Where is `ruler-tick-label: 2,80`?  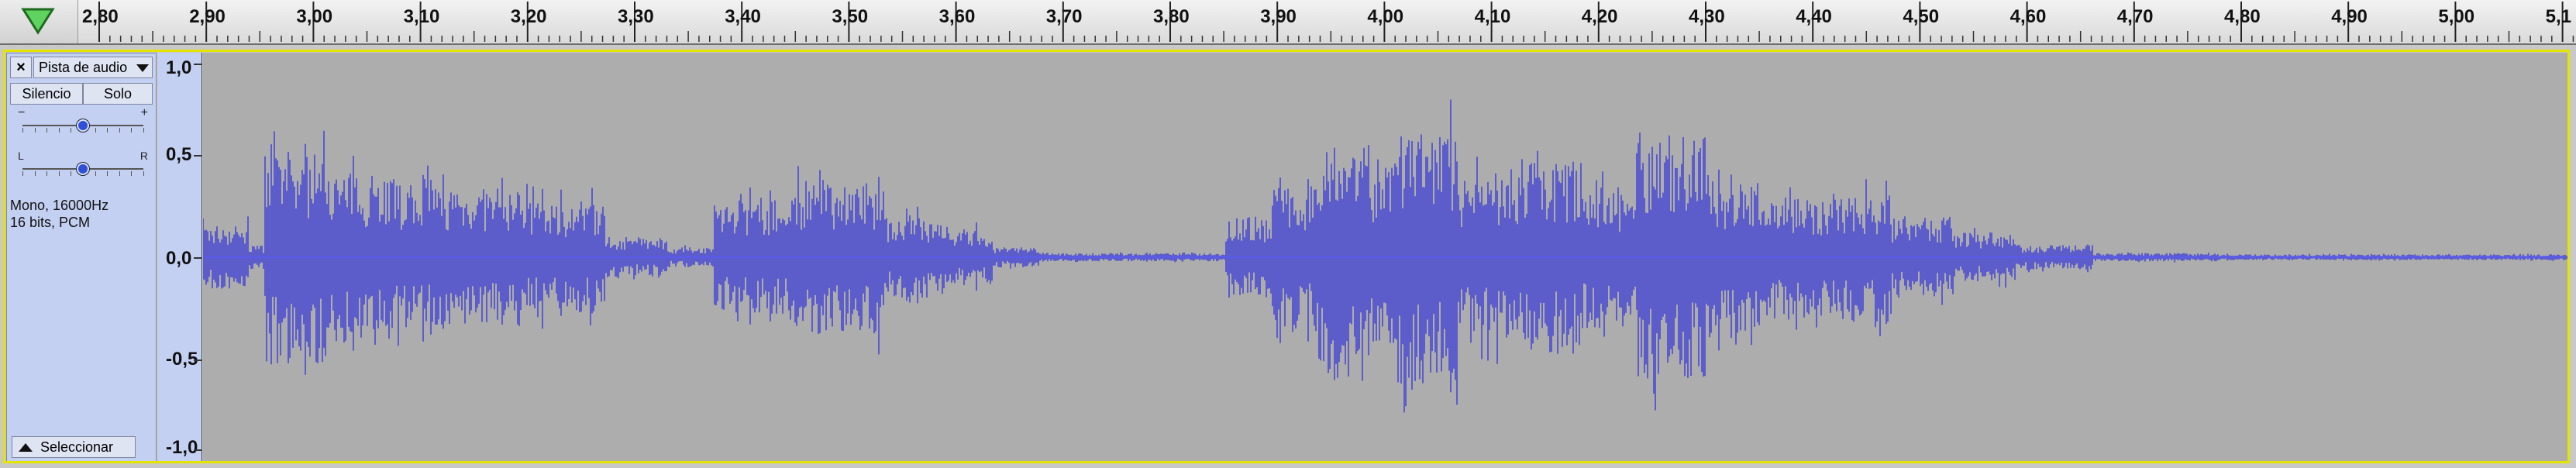 ruler-tick-label: 2,80 is located at coordinates (100, 16).